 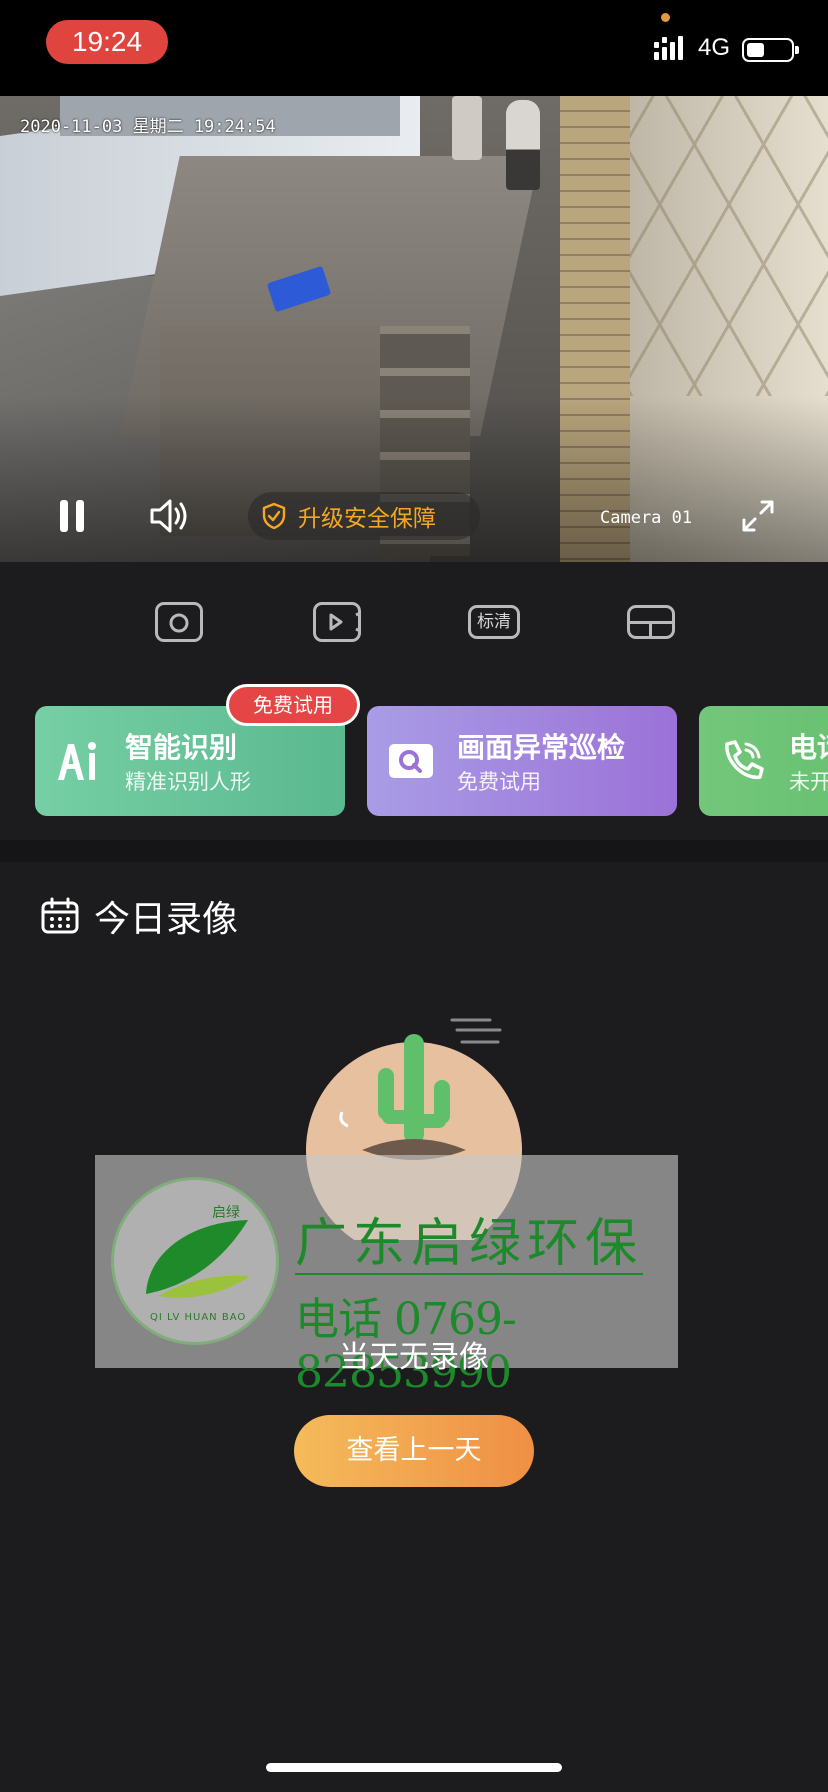 What do you see at coordinates (198, 1317) in the screenshot?
I see `logo-english-text: QI LV HUAN BAO` at bounding box center [198, 1317].